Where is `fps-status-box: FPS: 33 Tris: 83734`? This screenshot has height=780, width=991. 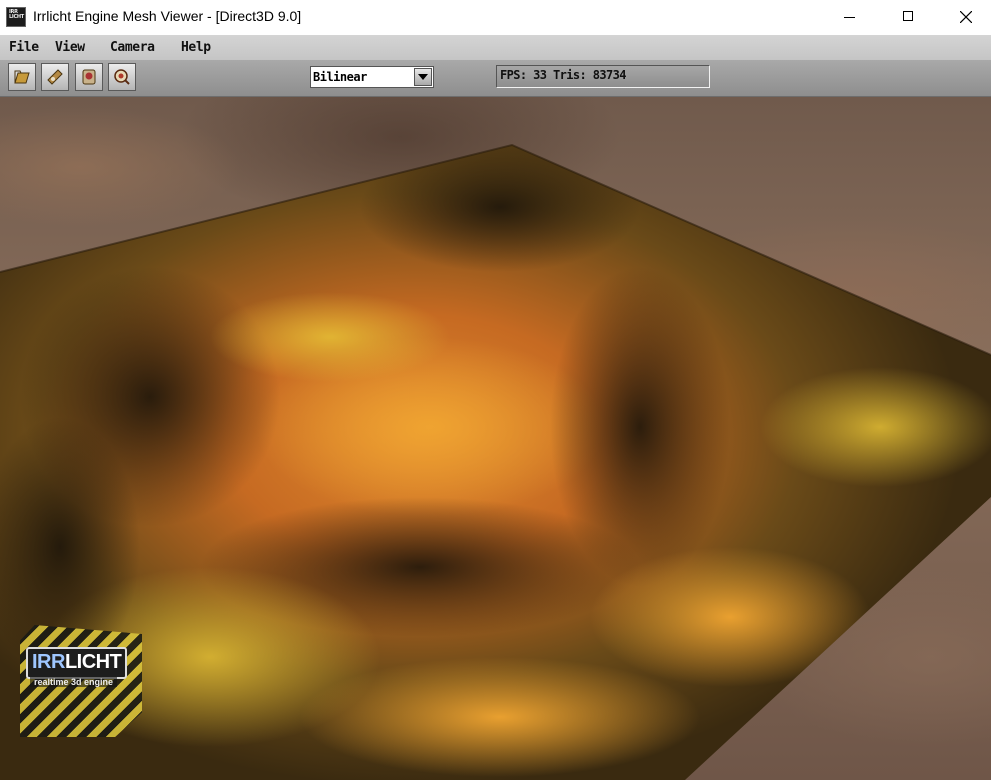 fps-status-box: FPS: 33 Tris: 83734 is located at coordinates (603, 76).